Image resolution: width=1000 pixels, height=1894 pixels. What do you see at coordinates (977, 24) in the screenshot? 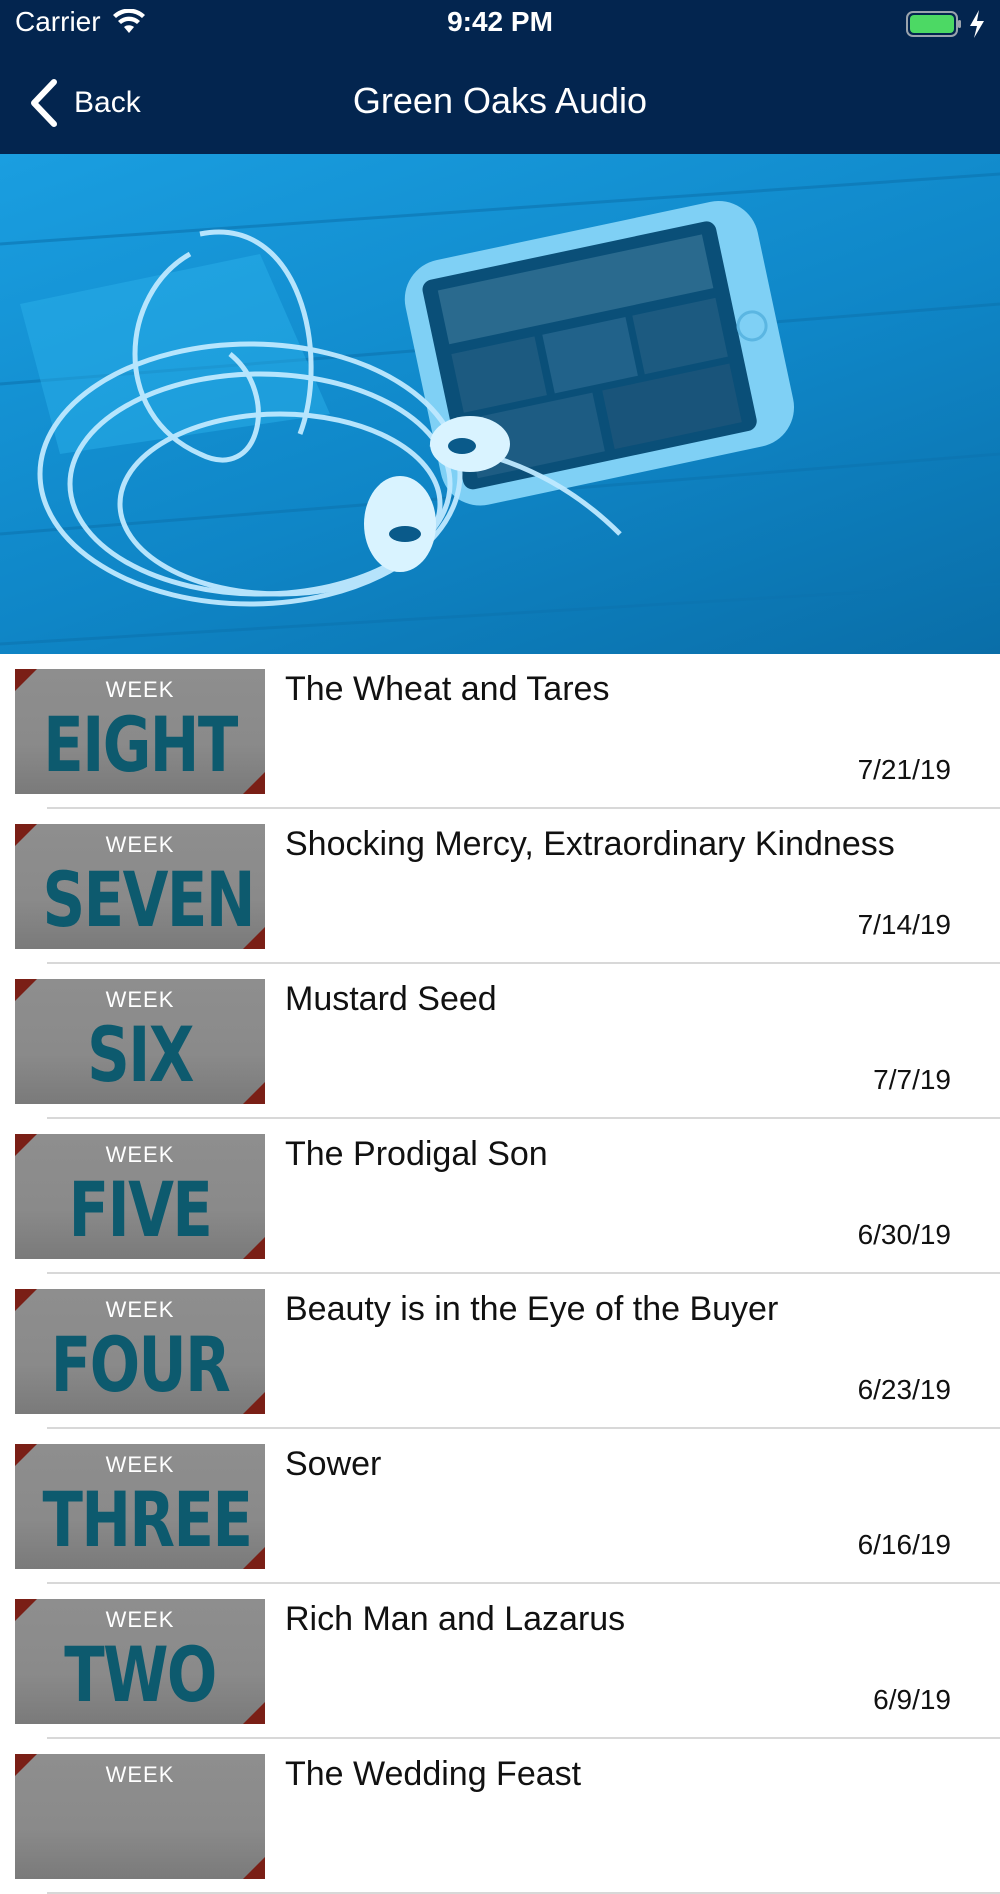
I see `charging-bolt-icon` at bounding box center [977, 24].